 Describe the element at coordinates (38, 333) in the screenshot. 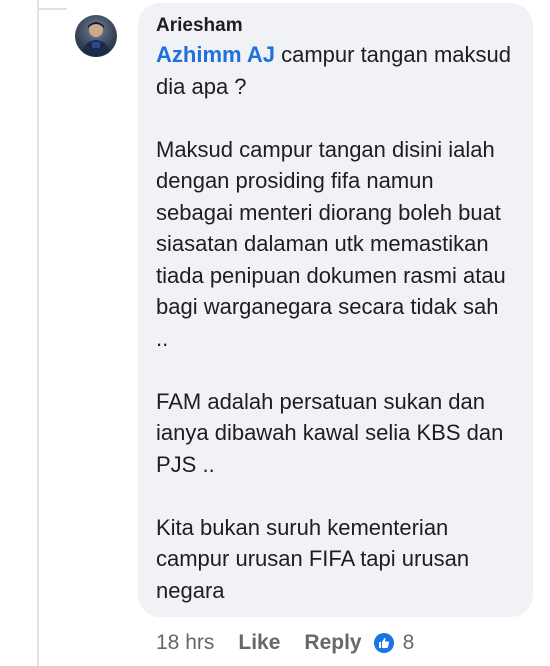

I see `thread-line` at that location.